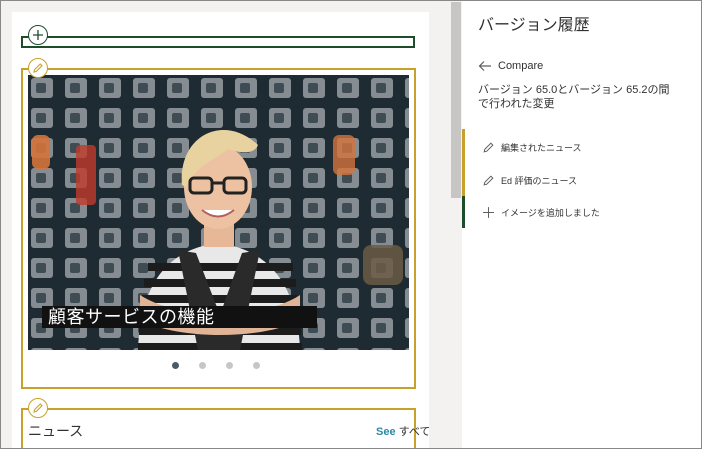 Image resolution: width=702 pixels, height=449 pixels. I want to click on see-all-link: See すべて, so click(403, 431).